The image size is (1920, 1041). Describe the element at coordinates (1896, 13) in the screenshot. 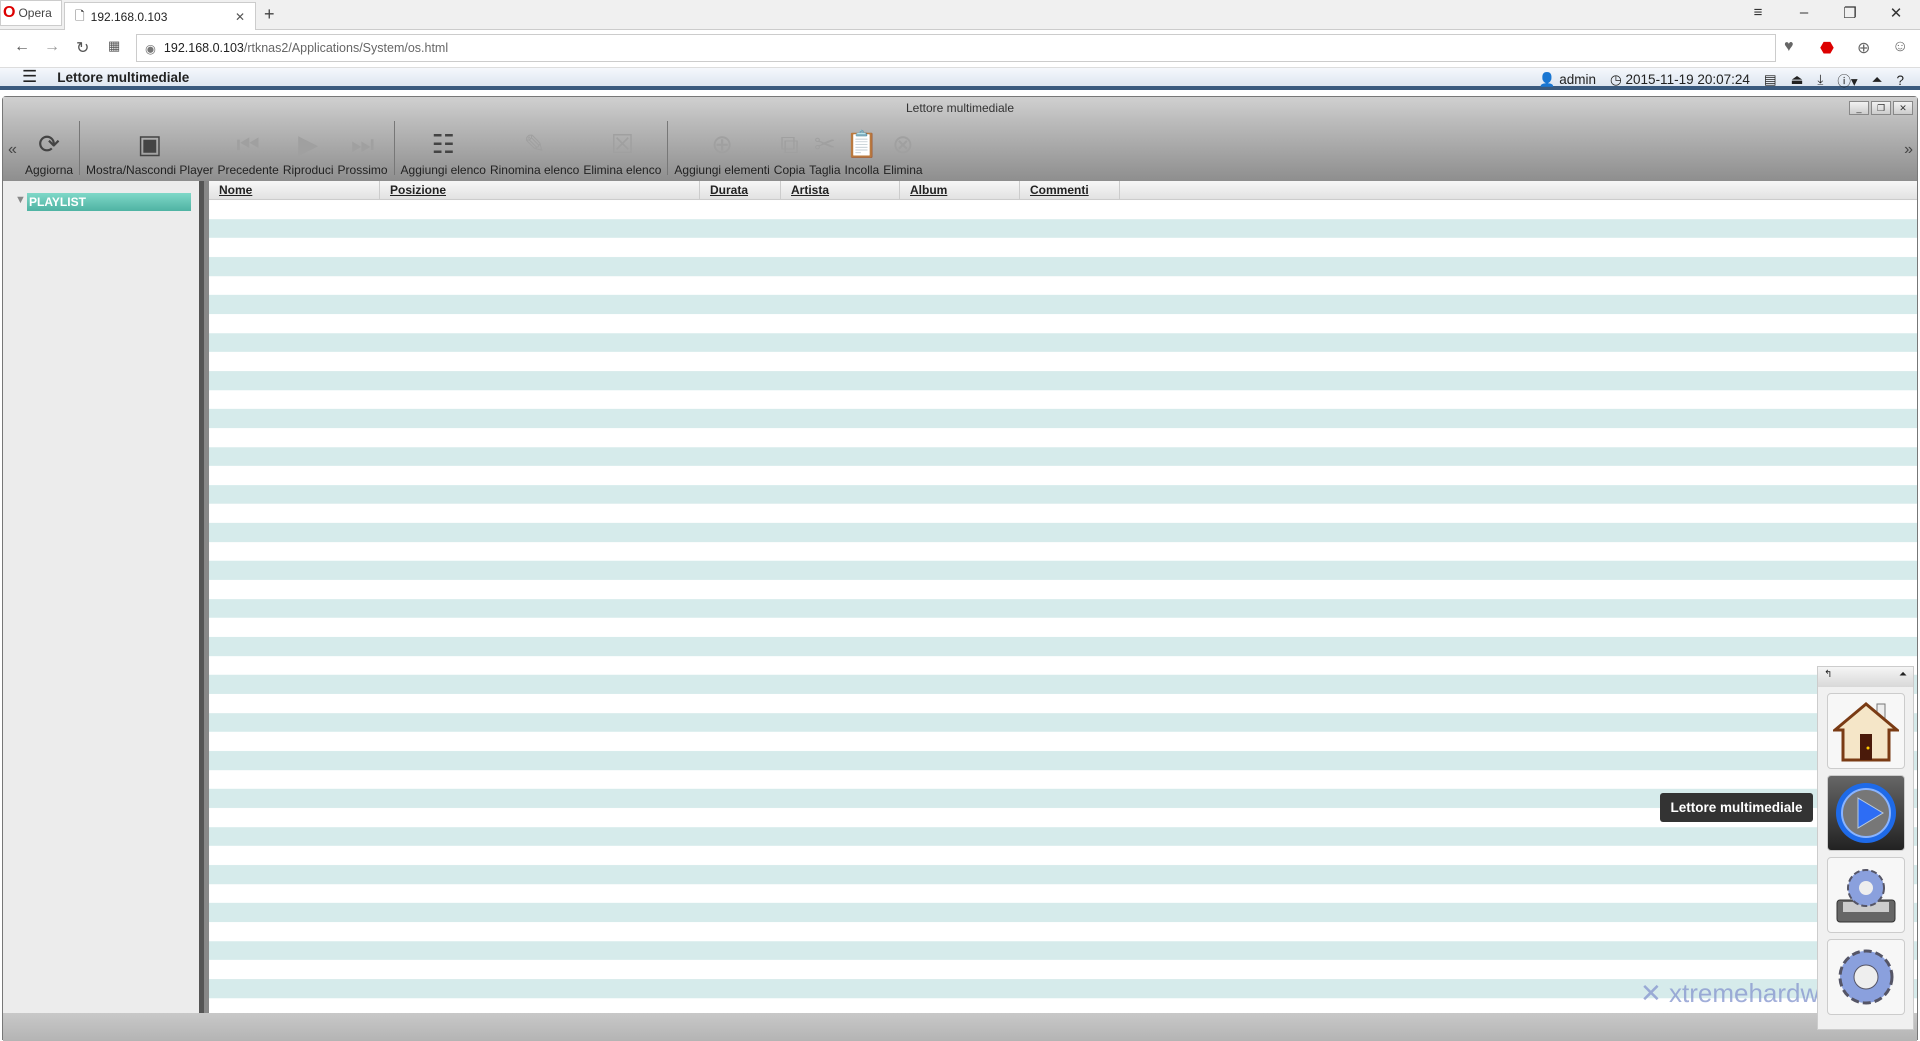

I see `close-window-button: ✕` at that location.